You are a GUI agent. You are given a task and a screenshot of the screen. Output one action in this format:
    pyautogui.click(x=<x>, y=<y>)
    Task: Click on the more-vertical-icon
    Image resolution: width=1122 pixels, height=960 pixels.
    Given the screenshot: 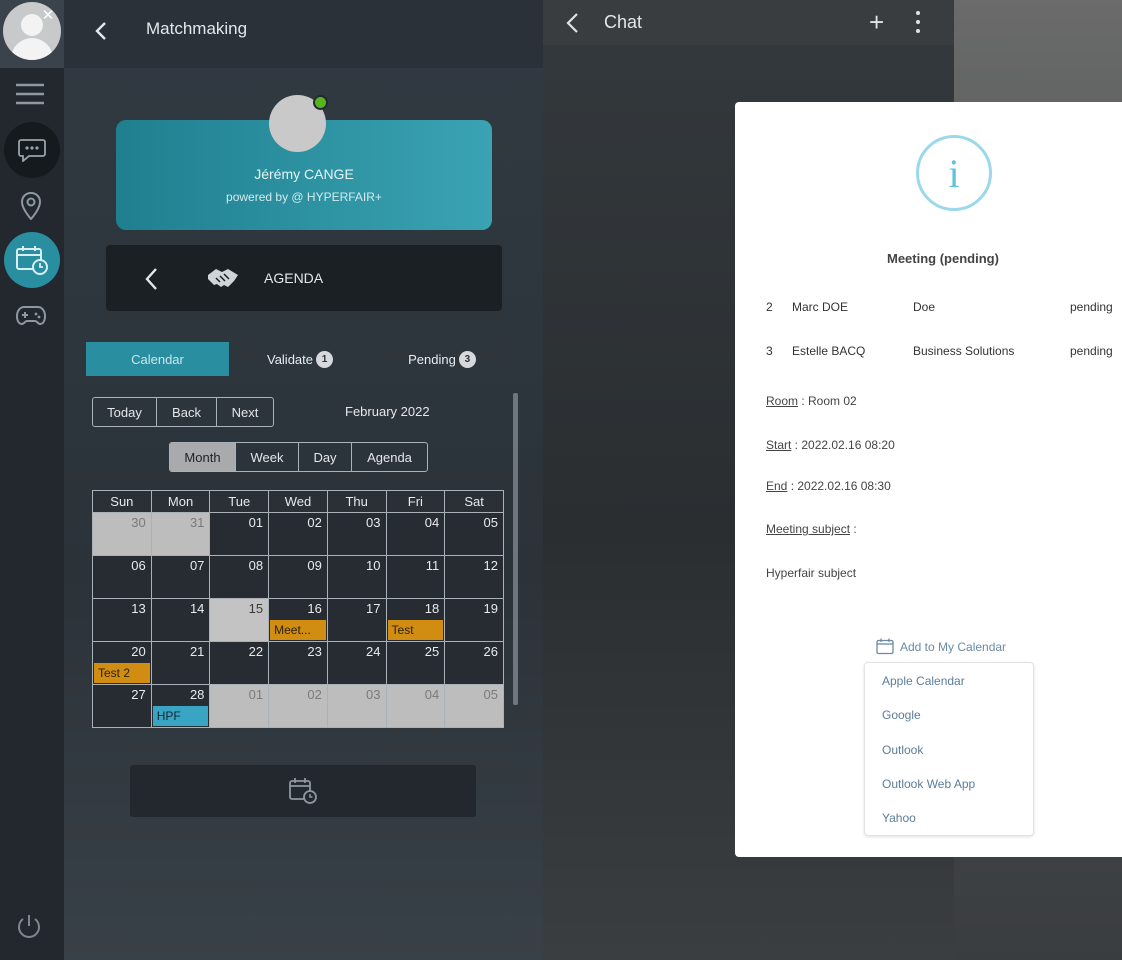 What is the action you would take?
    pyautogui.click(x=918, y=24)
    